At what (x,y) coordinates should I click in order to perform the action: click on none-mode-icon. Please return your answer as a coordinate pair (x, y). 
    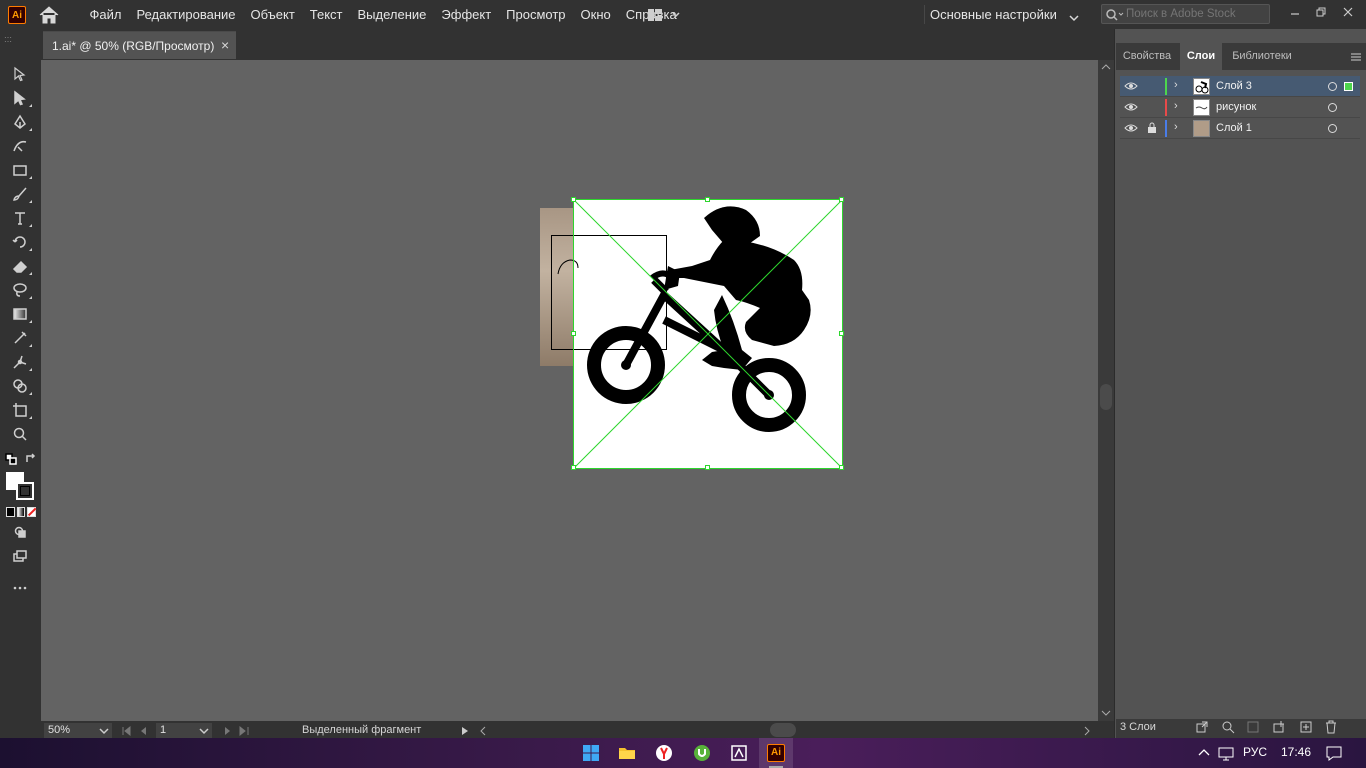
    Looking at the image, I should click on (32, 512).